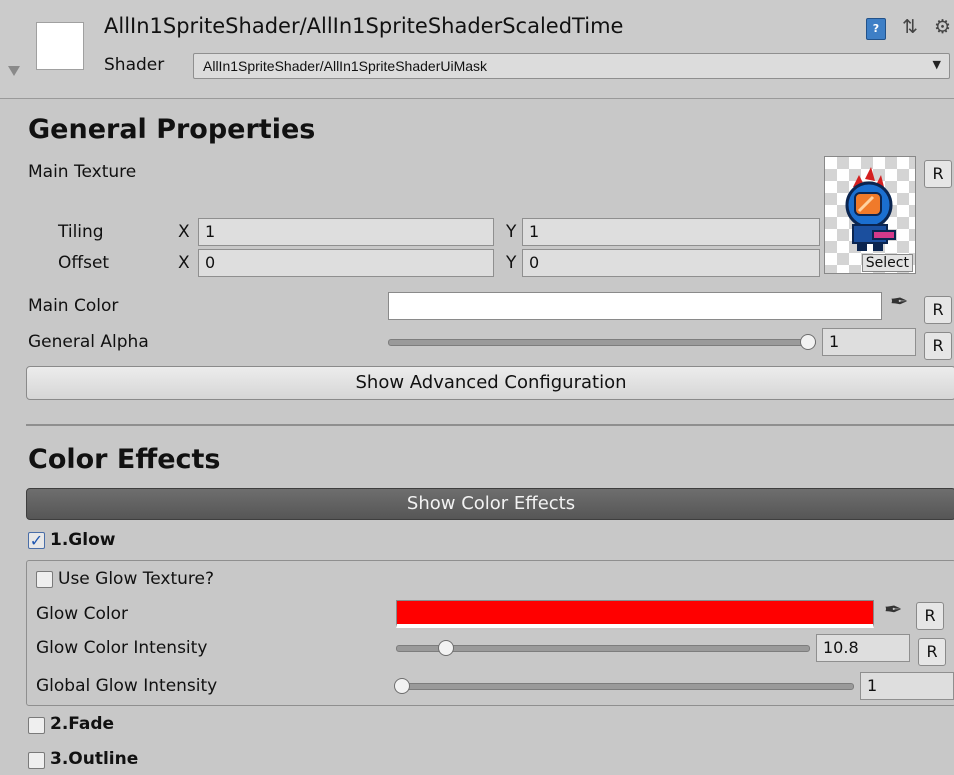 The height and width of the screenshot is (775, 954). What do you see at coordinates (36, 540) in the screenshot?
I see `glow-checkbox: ✓` at bounding box center [36, 540].